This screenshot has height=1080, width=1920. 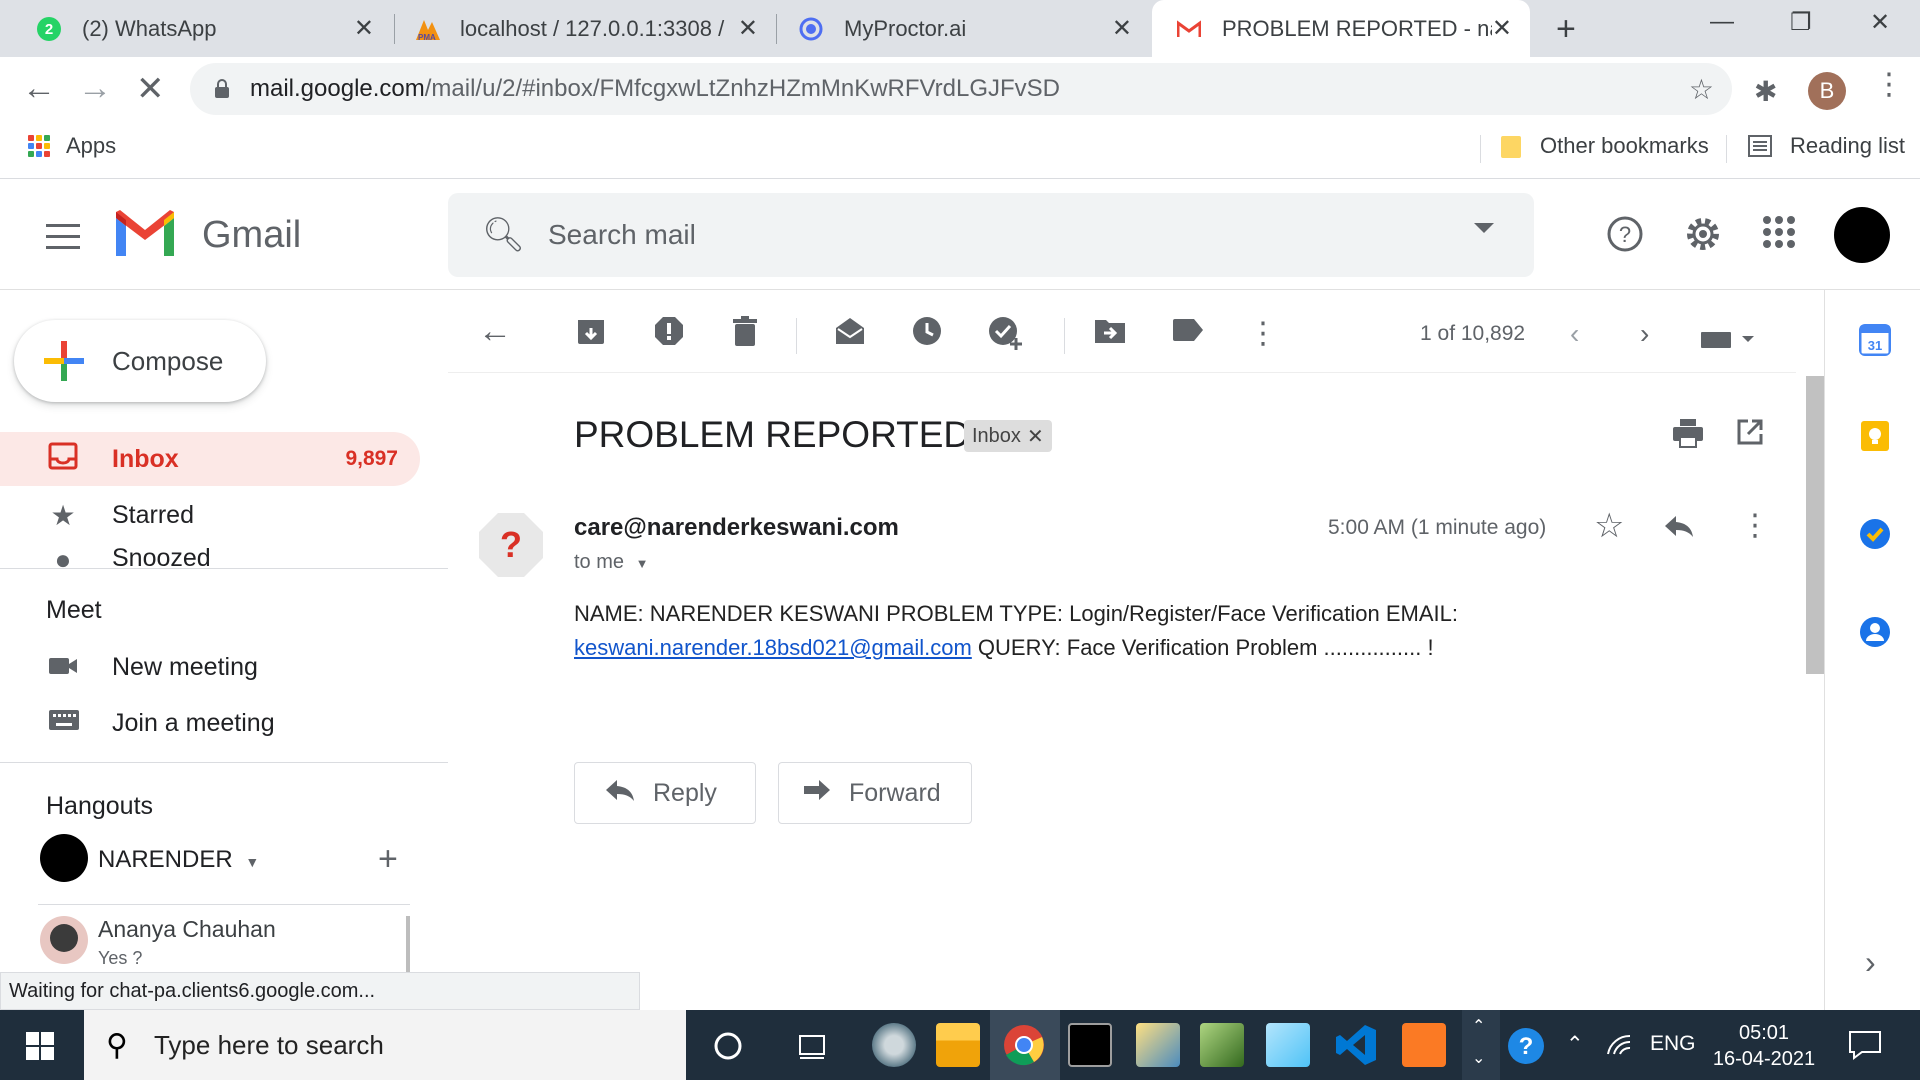 What do you see at coordinates (1481, 1045) in the screenshot?
I see `taskbar-overflow: ⌃ ⌄` at bounding box center [1481, 1045].